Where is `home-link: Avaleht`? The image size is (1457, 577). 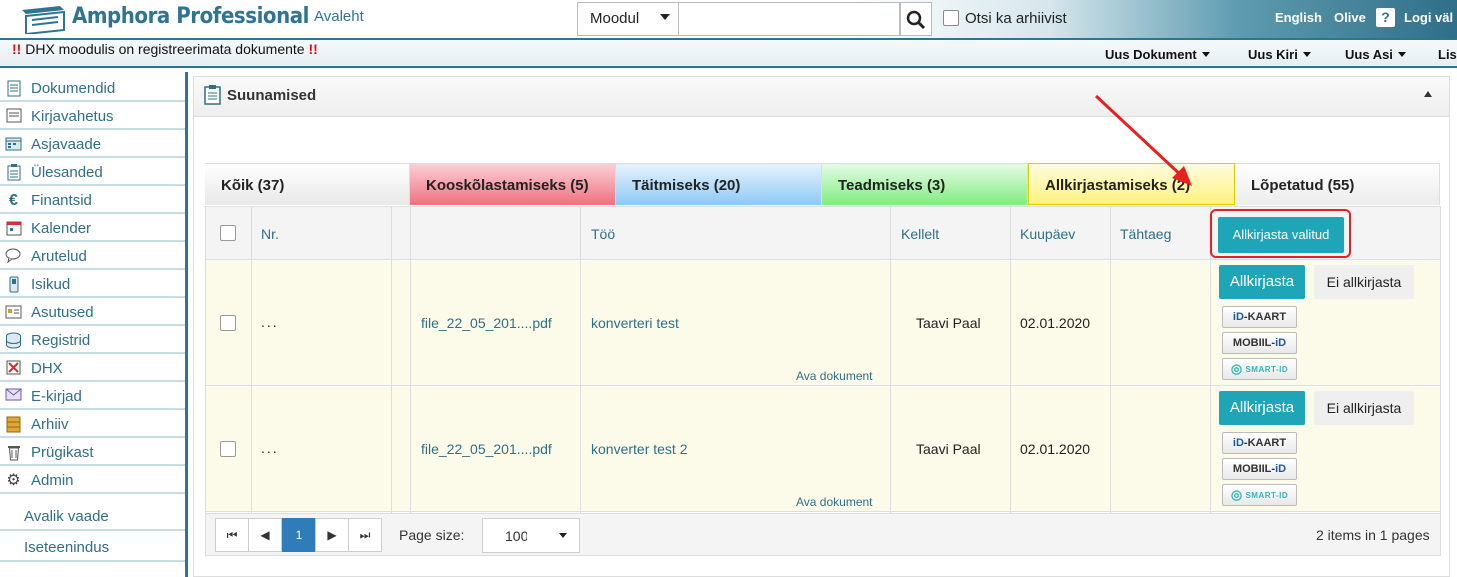 home-link: Avaleht is located at coordinates (339, 16).